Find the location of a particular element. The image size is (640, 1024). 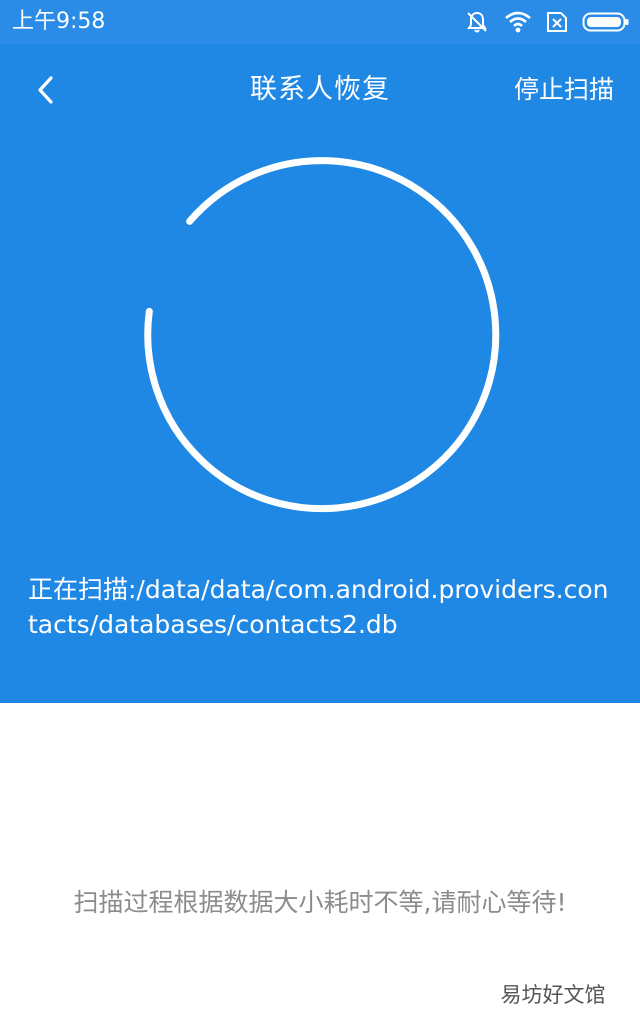

no-sim-icon is located at coordinates (557, 22).